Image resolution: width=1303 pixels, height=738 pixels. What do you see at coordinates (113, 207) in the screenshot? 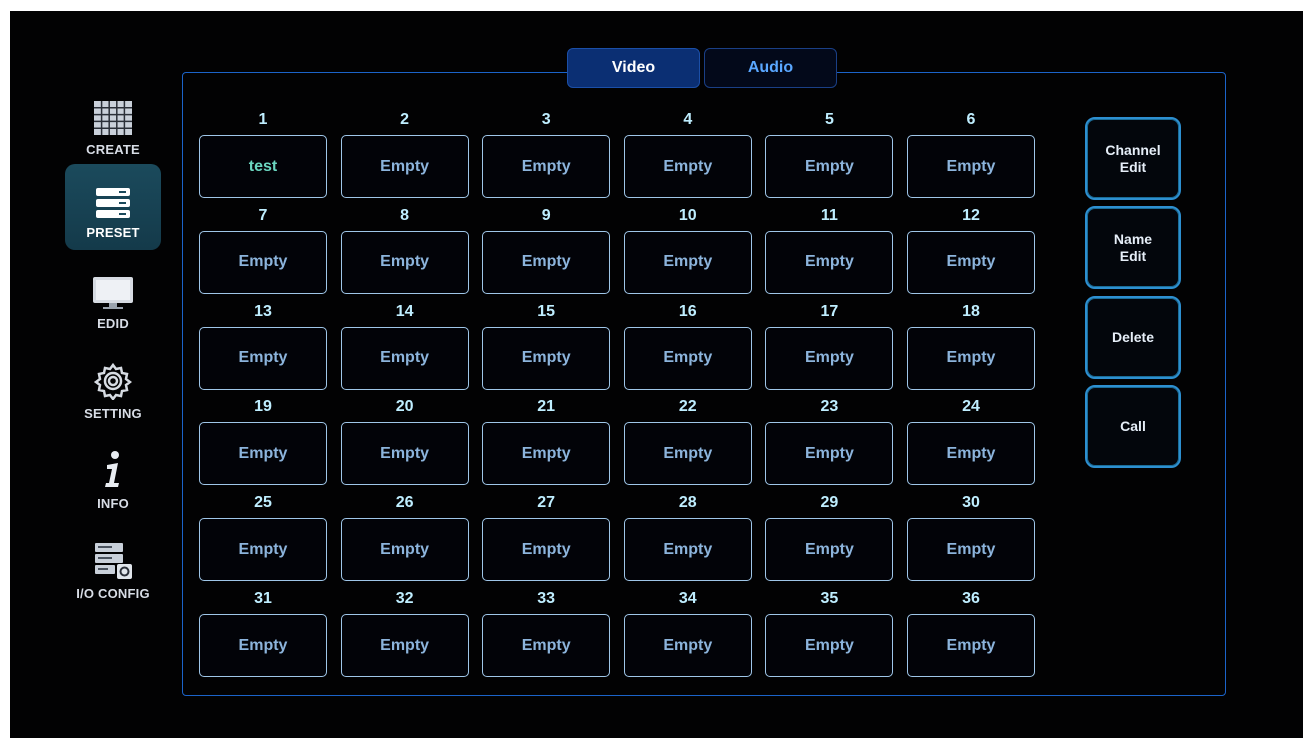
I see `sidebar-item-preset: PRESET` at bounding box center [113, 207].